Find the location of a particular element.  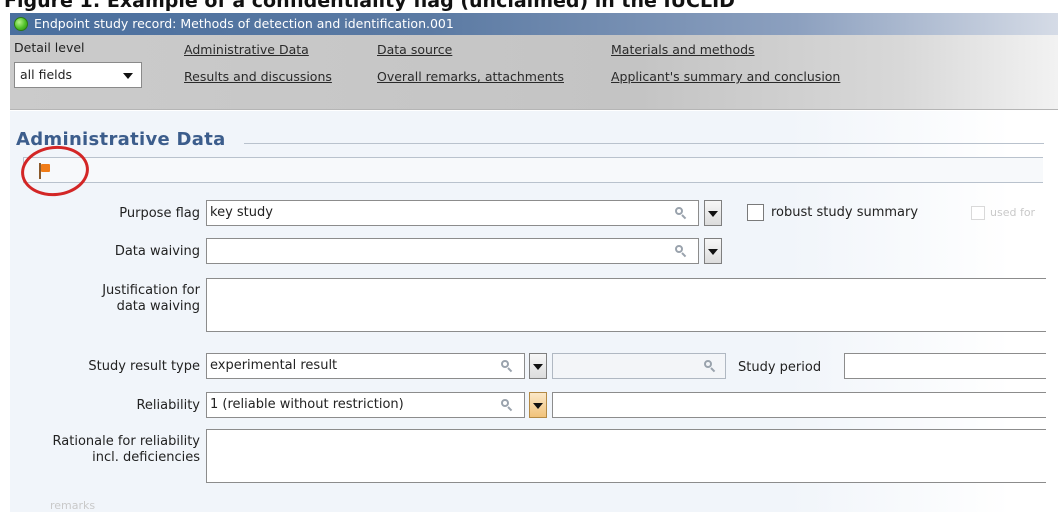

rationale-label-line2: incl. deficiencies is located at coordinates (146, 457).